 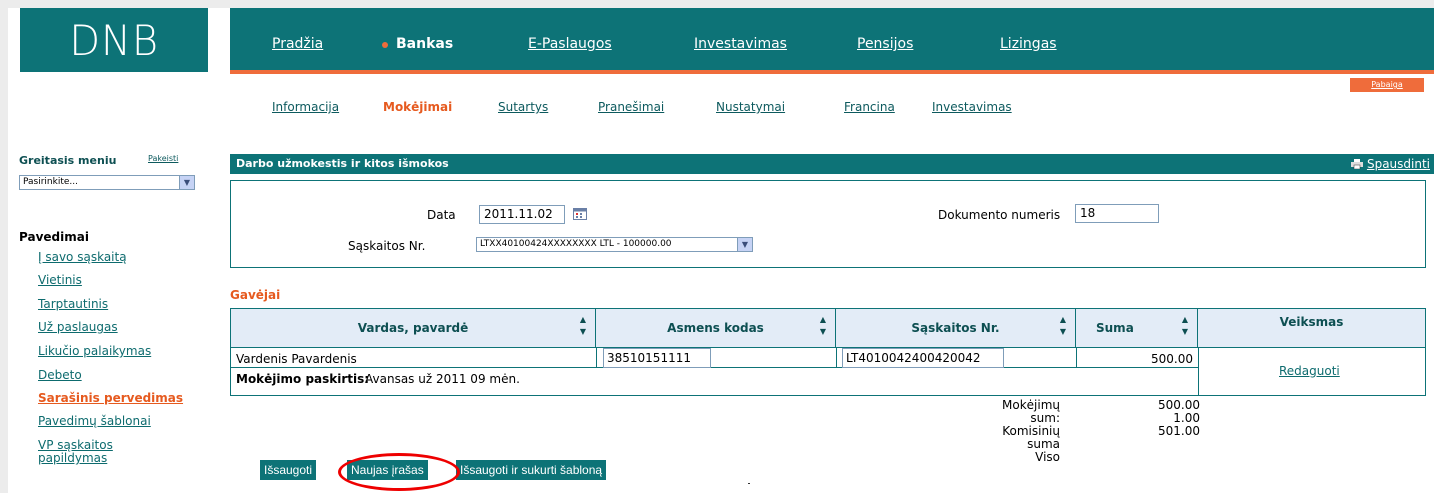 What do you see at coordinates (72, 458) in the screenshot?
I see `sidebar-item-papildymas: papildymas` at bounding box center [72, 458].